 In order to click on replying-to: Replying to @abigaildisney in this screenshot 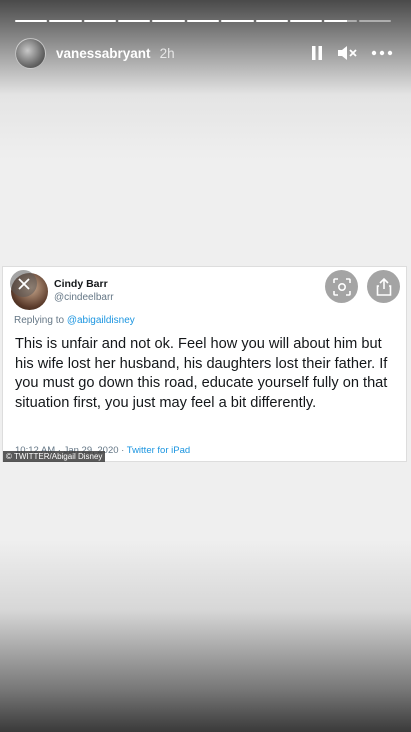, I will do `click(74, 320)`.